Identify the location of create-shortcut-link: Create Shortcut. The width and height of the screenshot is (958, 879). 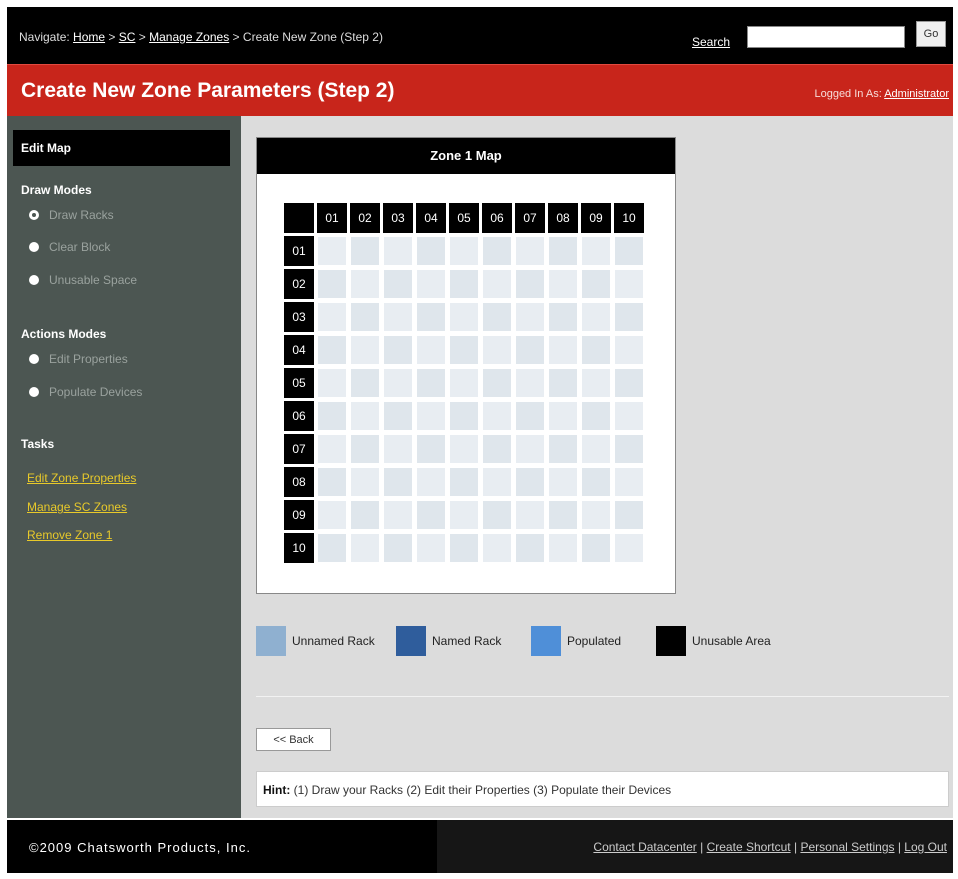
(749, 847).